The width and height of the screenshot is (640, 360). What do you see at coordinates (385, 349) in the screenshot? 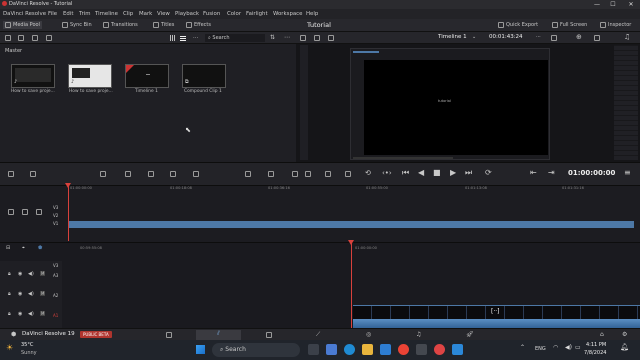
I see `mail-icon` at bounding box center [385, 349].